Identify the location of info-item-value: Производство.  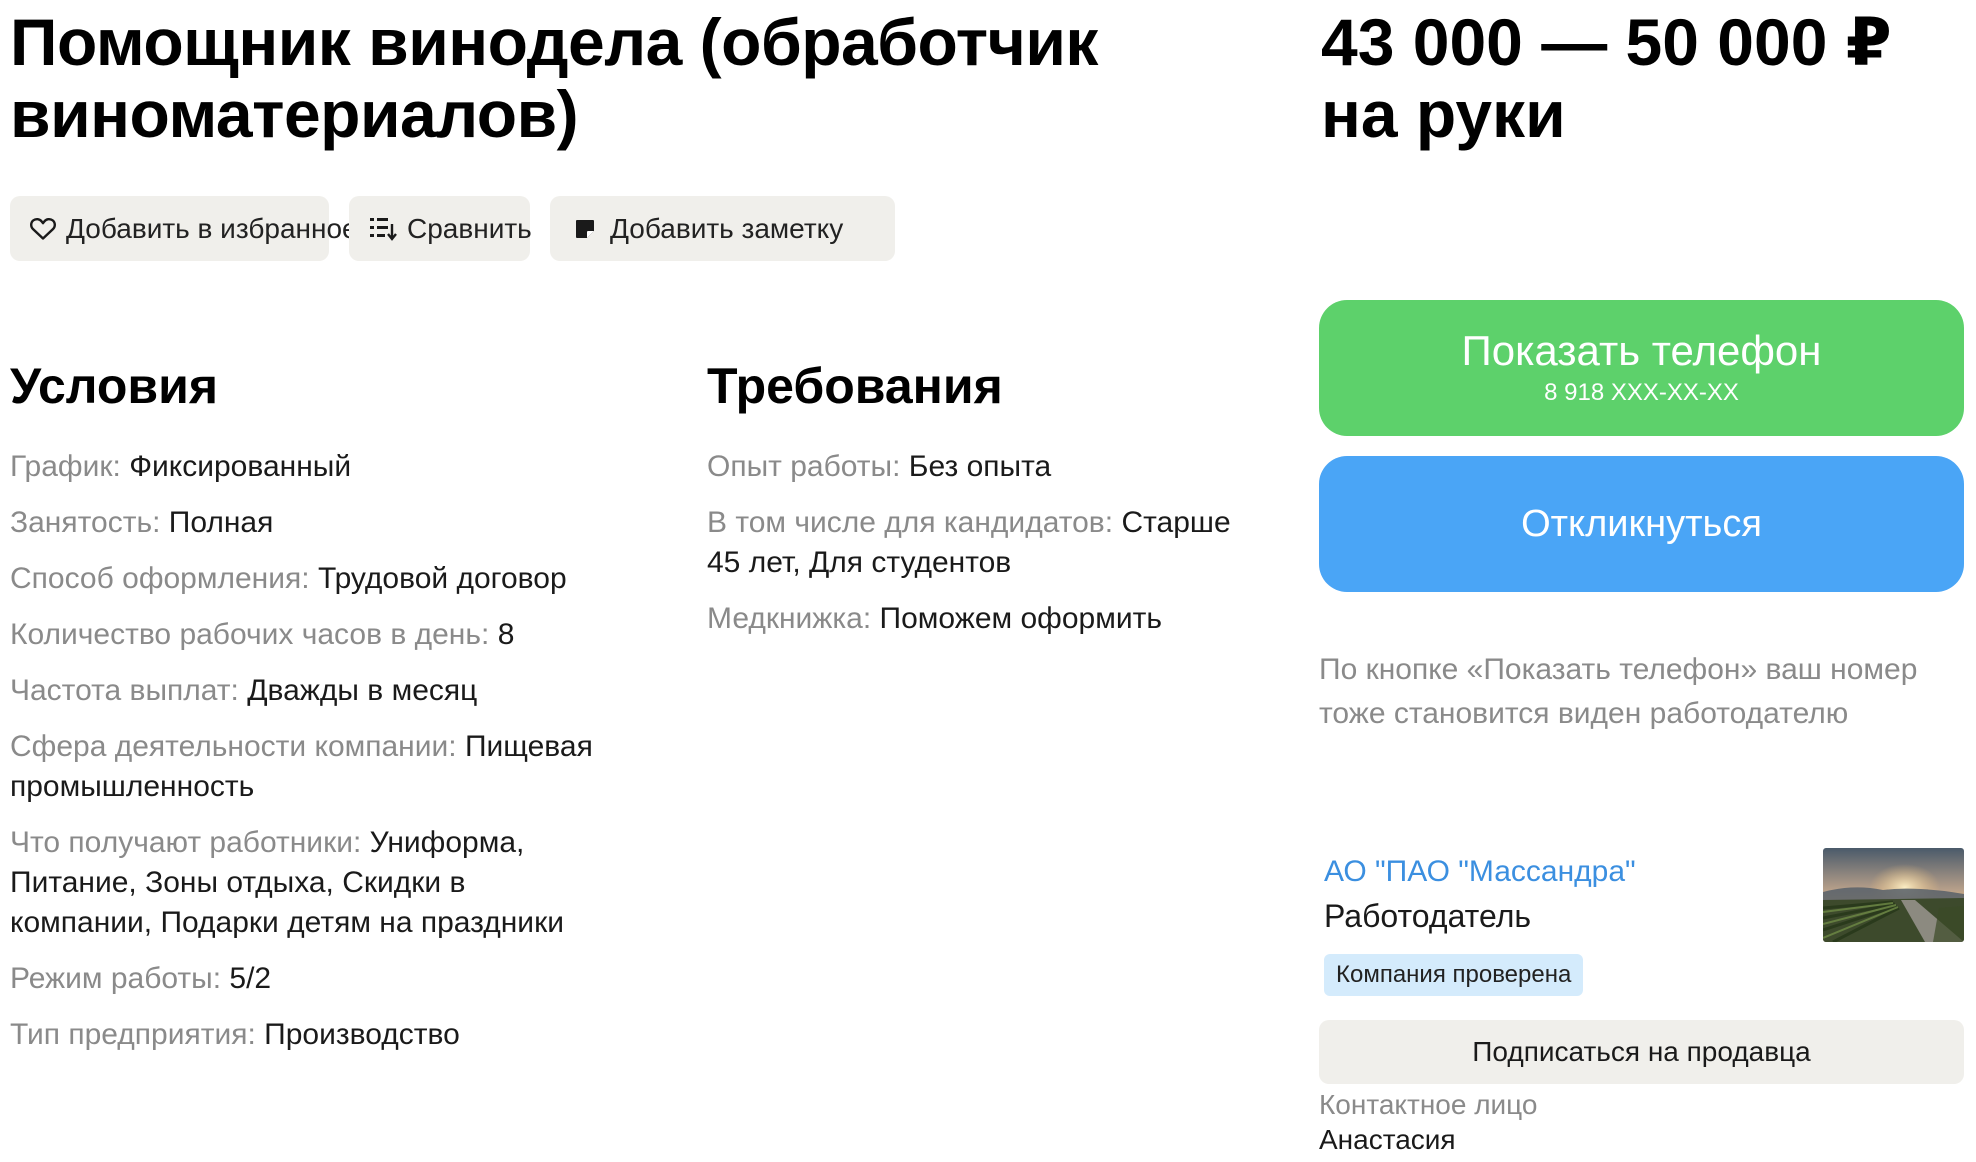
(362, 1034).